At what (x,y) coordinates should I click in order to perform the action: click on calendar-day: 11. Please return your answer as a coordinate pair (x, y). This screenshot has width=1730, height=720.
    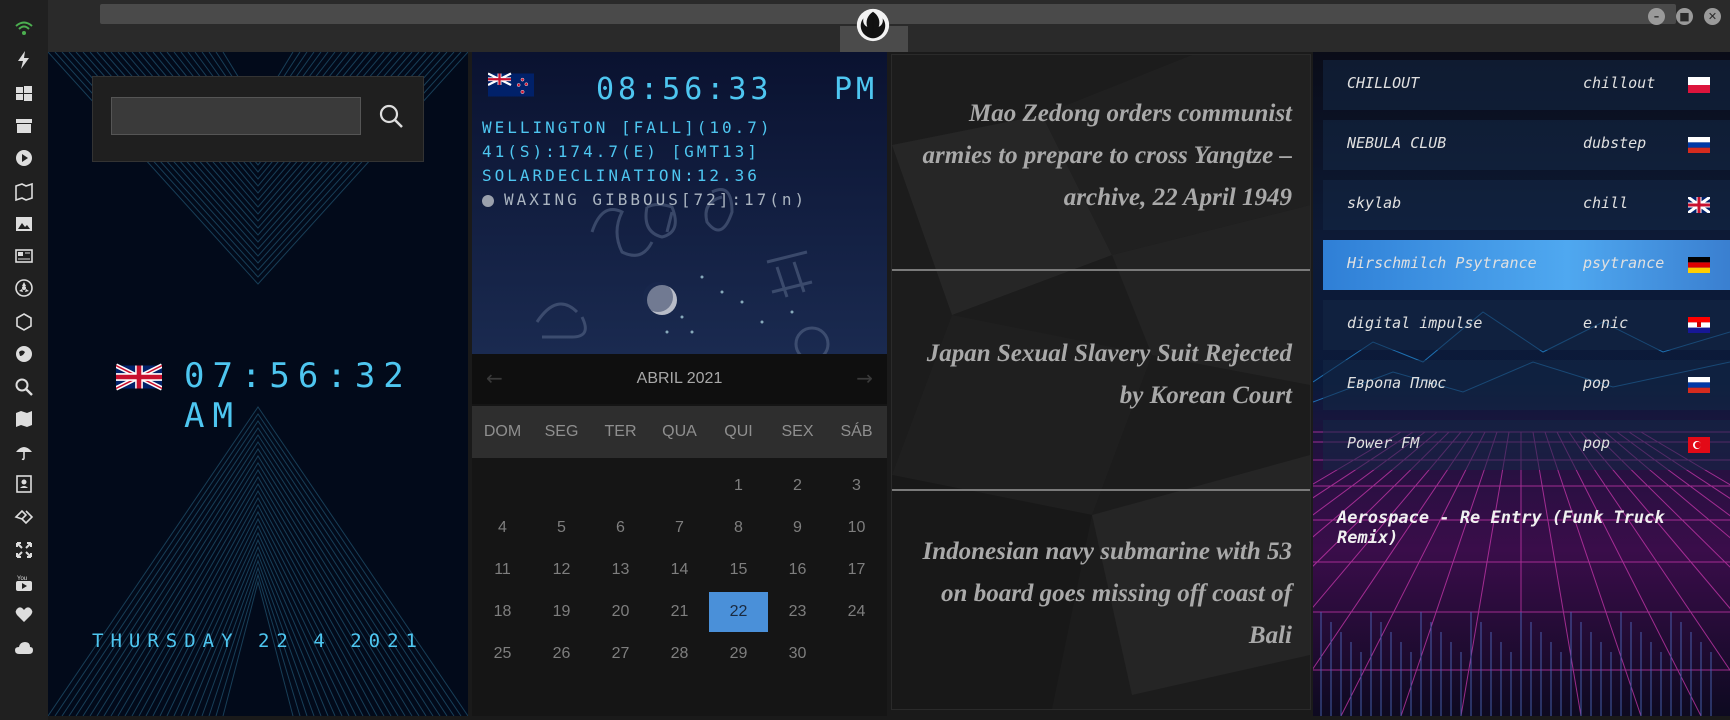
    Looking at the image, I should click on (502, 570).